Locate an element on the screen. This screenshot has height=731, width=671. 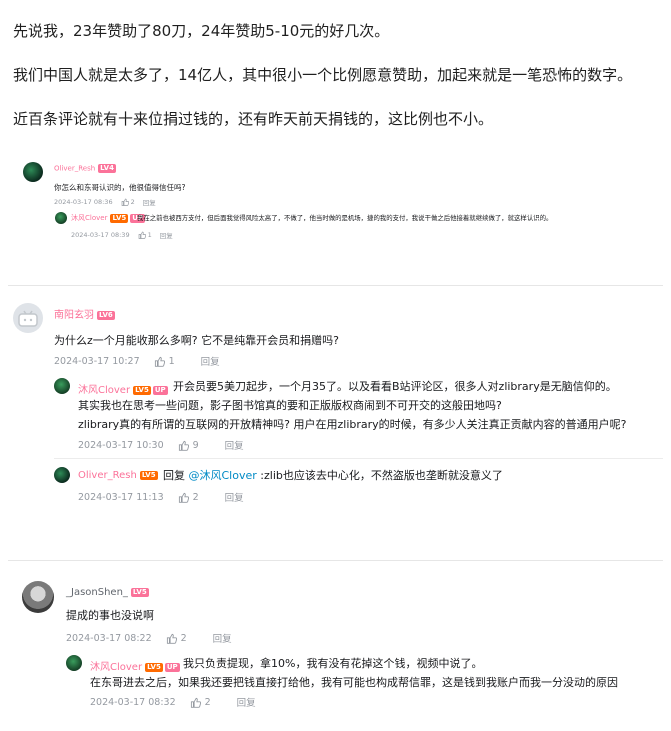
comment-username: 南阳玄羽 LV6 is located at coordinates (84, 313).